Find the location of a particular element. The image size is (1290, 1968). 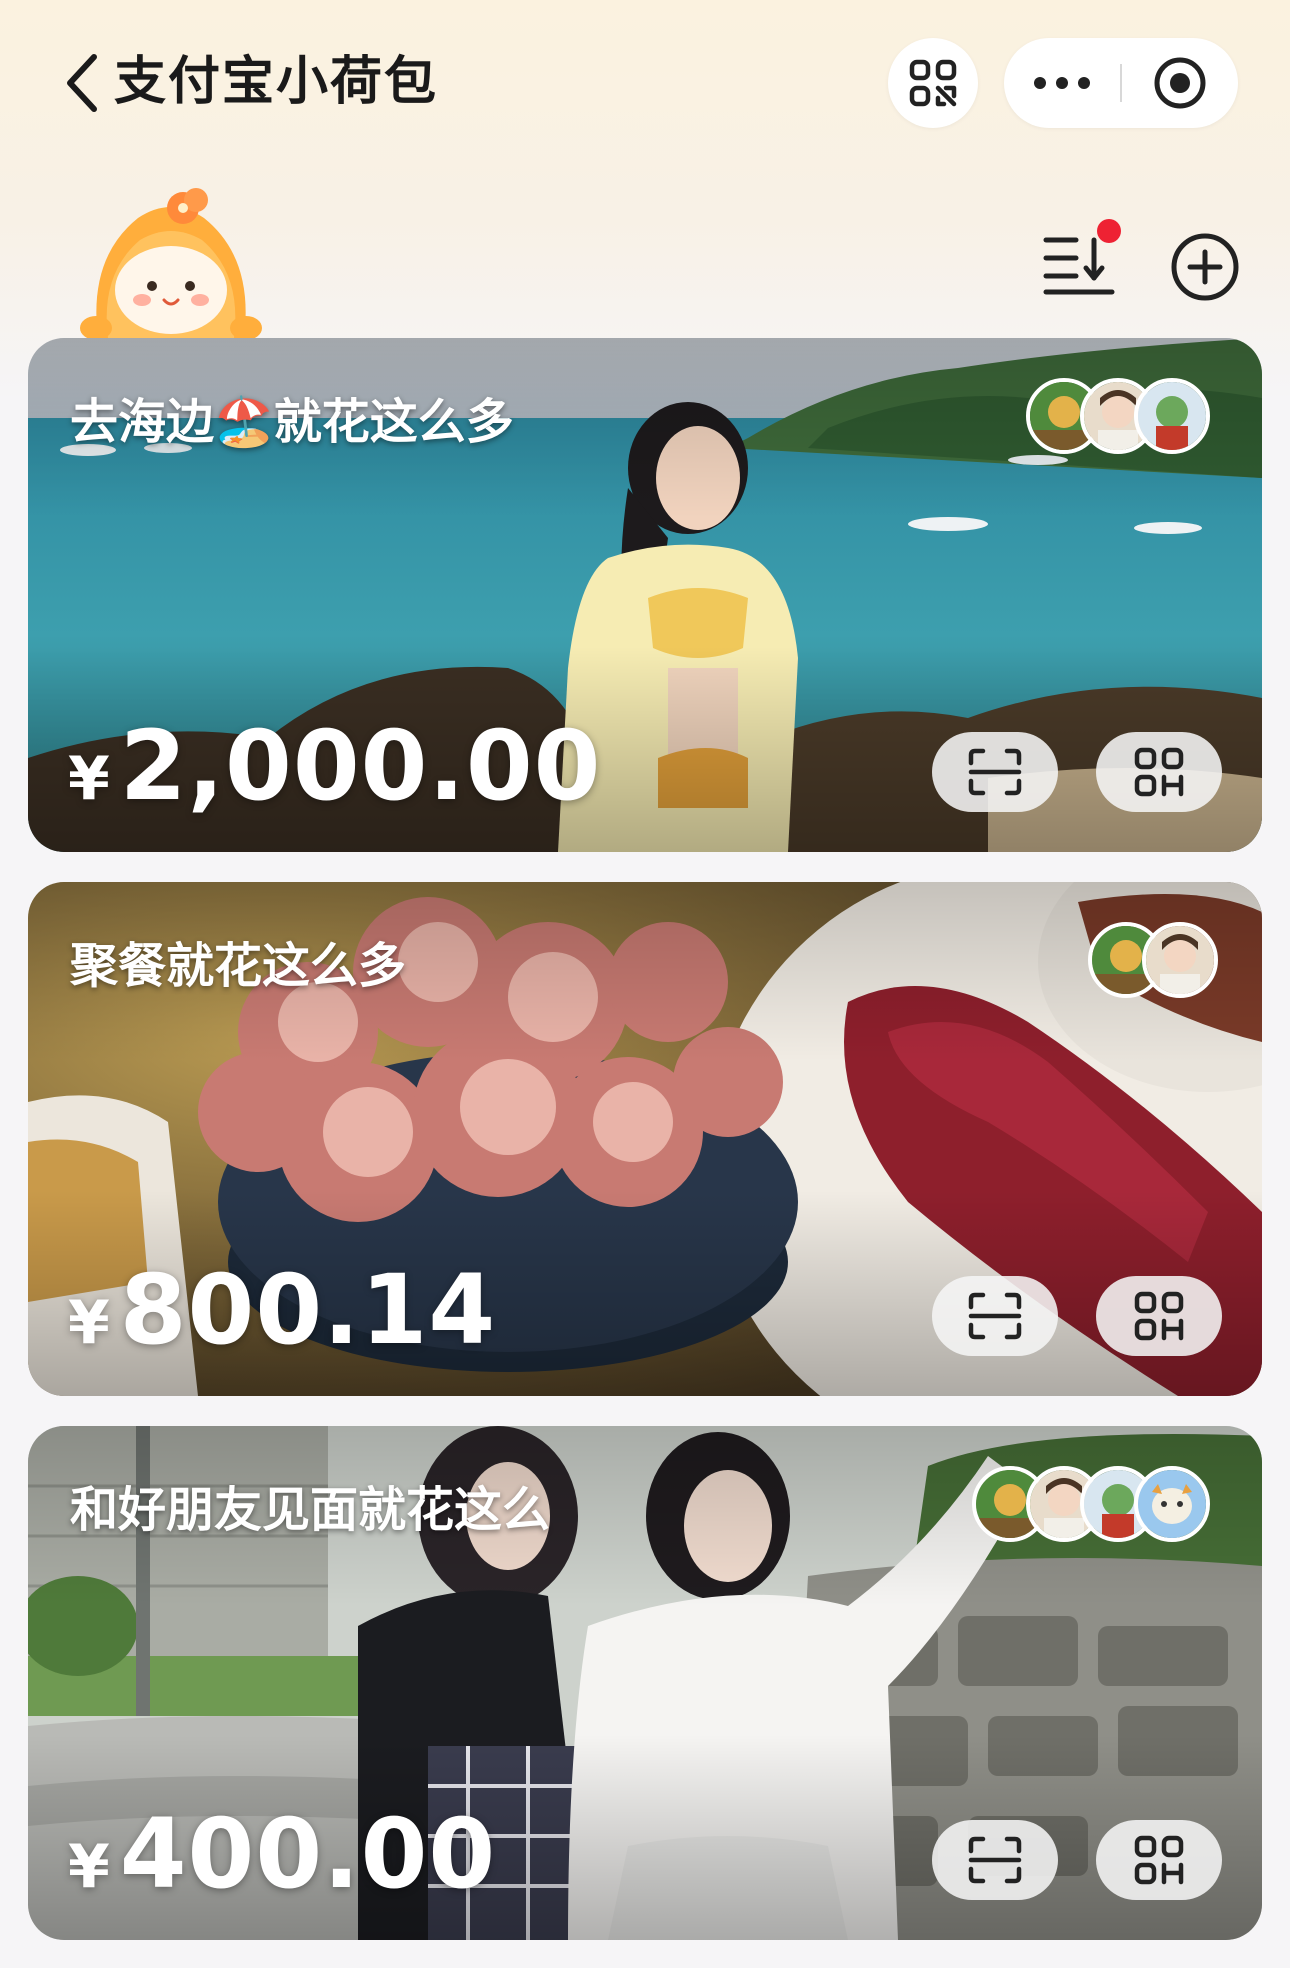

mini-program-capsule is located at coordinates (1121, 83).